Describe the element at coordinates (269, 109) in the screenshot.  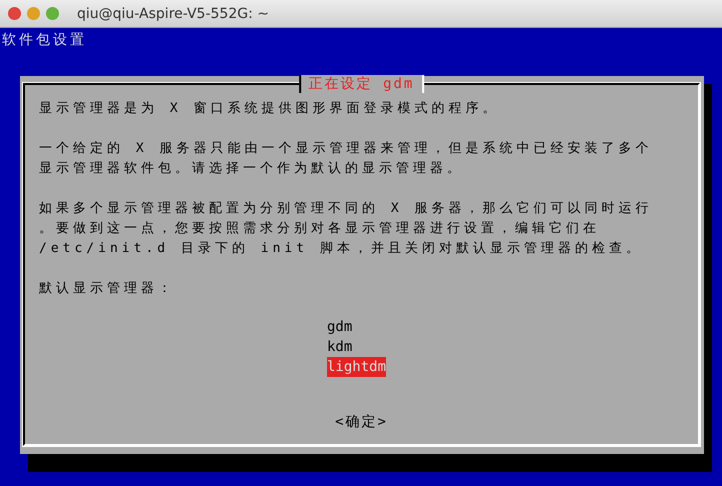
I see `text-line: 显示管理器是为 X 窗口系统提供图形界面登录模式的程序。` at that location.